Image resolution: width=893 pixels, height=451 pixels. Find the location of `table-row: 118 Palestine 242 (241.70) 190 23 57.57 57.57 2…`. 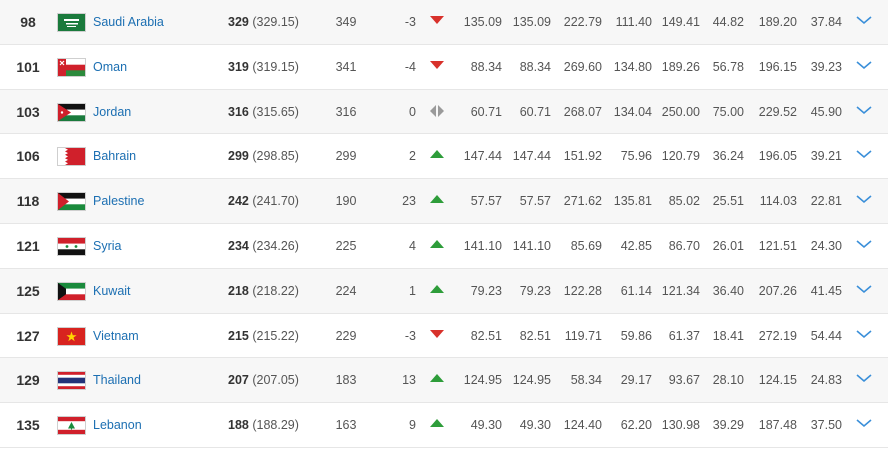

table-row: 118 Palestine 242 (241.70) 190 23 57.57 57.57 2… is located at coordinates (444, 201).